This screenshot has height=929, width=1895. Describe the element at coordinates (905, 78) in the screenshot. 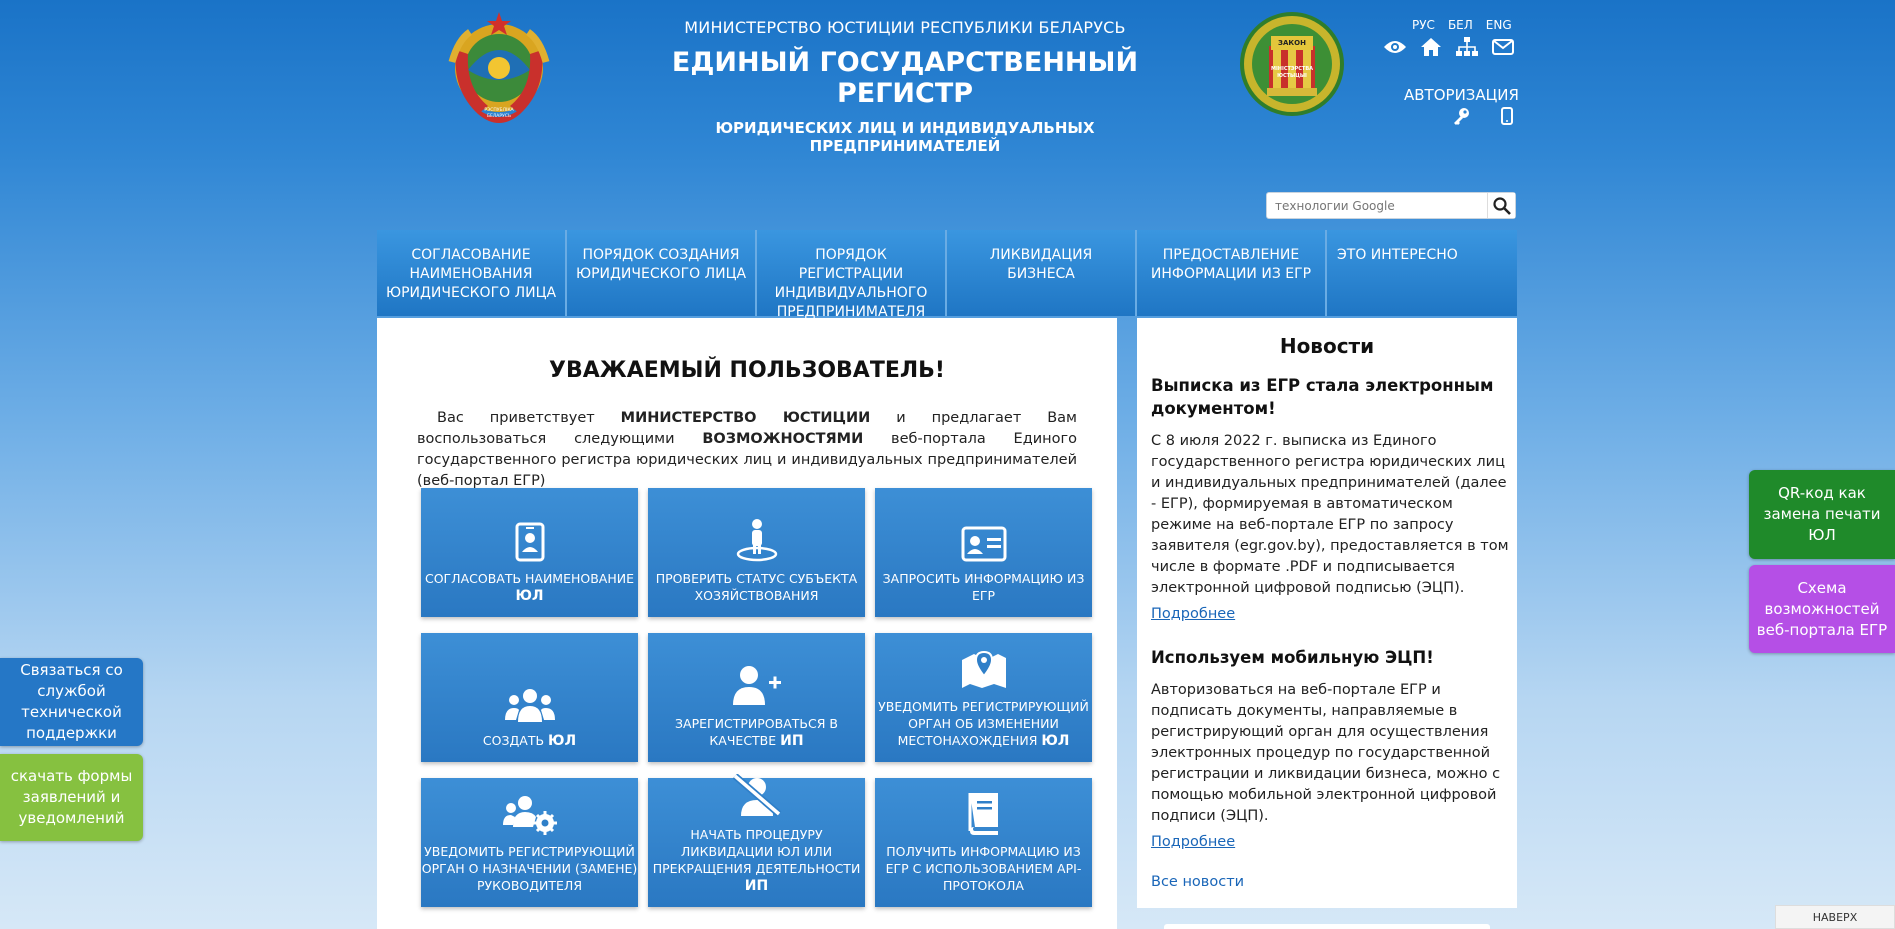

I see `site-title: ЕДИНЫЙ ГОСУДАРСТВЕННЫЙ РЕГИСТР` at that location.